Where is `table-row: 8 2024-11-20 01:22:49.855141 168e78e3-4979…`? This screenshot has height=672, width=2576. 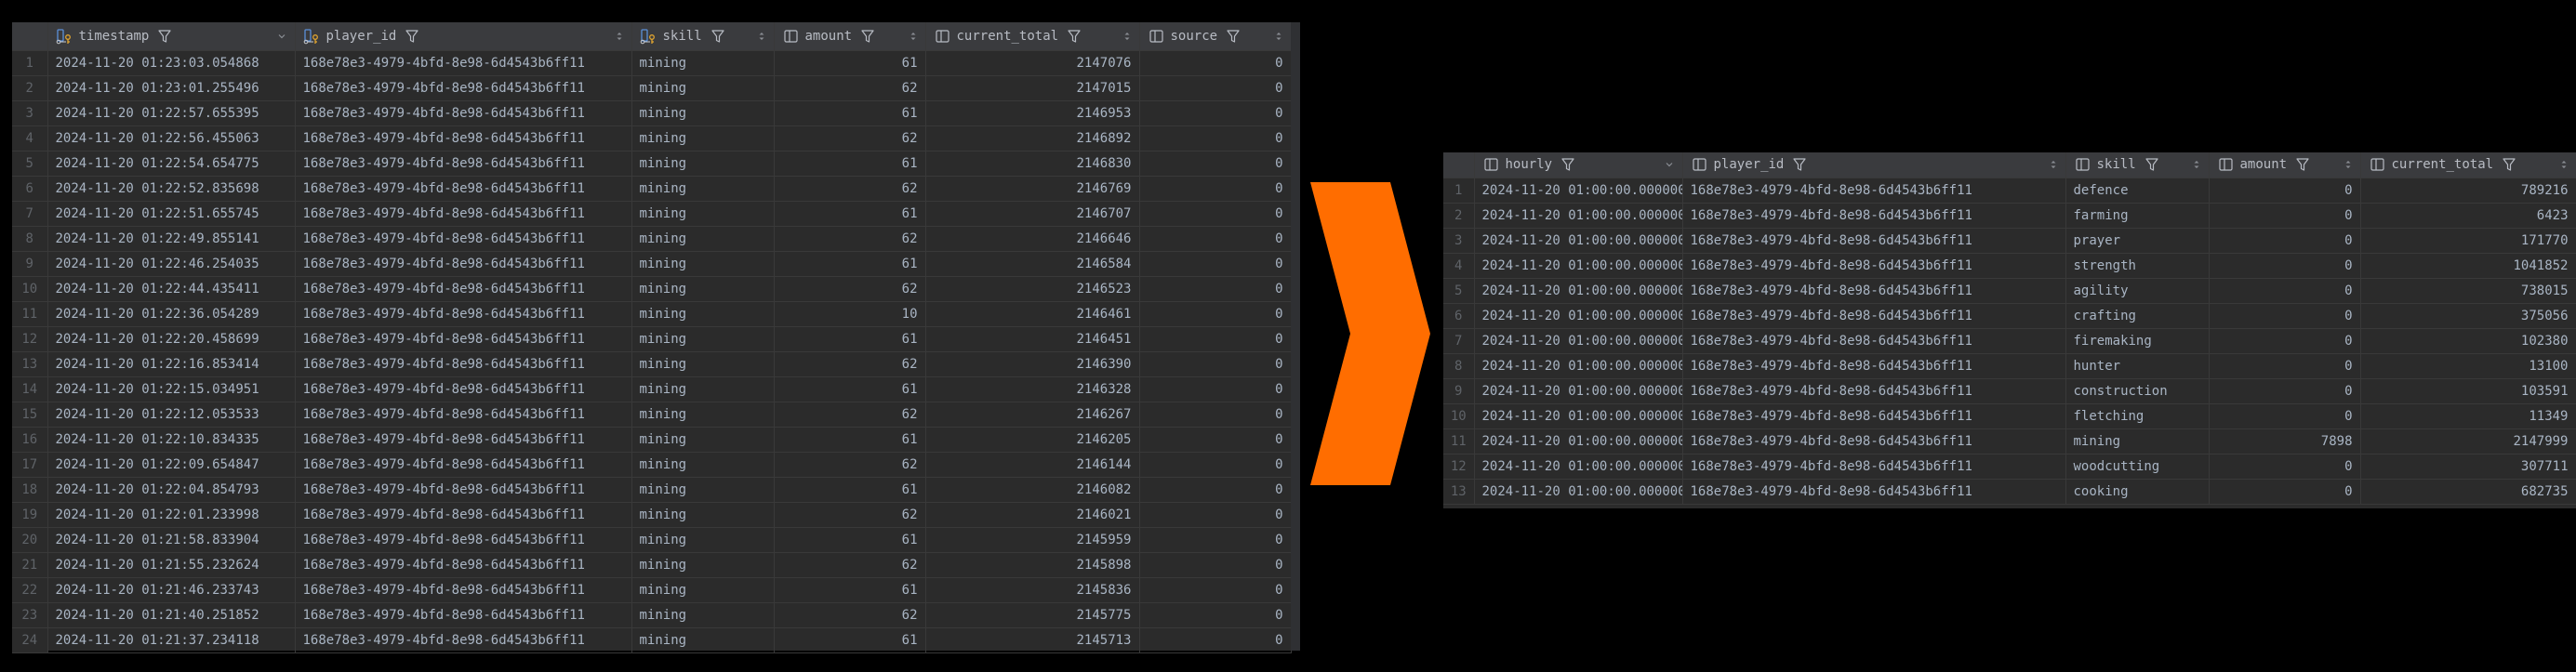 table-row: 8 2024-11-20 01:22:49.855141 168e78e3-4979… is located at coordinates (652, 239).